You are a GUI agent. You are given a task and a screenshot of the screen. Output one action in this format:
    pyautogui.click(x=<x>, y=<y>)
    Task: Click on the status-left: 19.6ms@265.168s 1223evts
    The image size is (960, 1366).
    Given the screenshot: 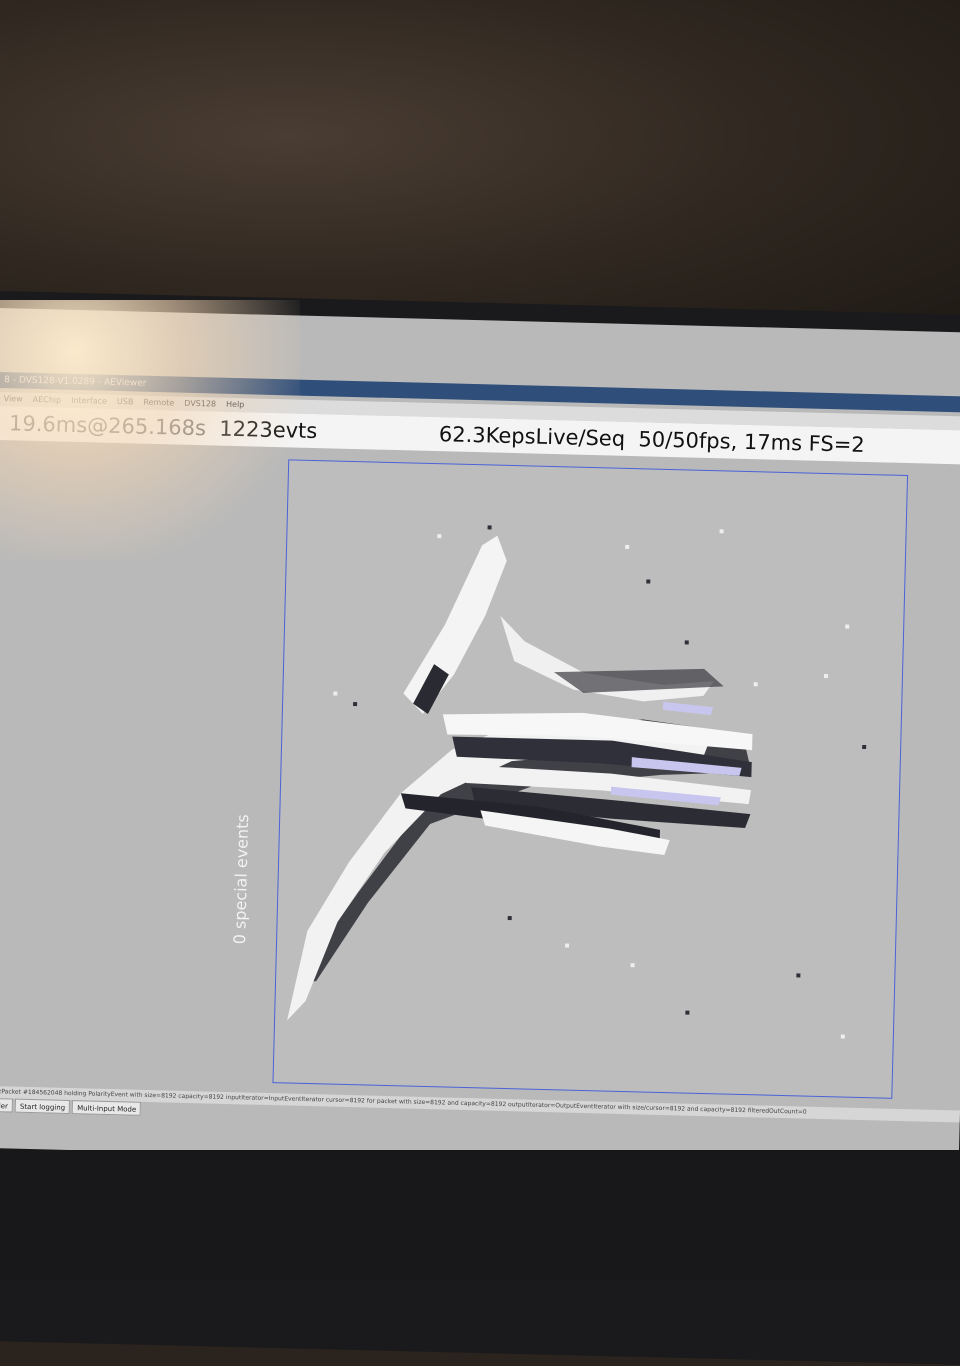 What is the action you would take?
    pyautogui.click(x=163, y=427)
    